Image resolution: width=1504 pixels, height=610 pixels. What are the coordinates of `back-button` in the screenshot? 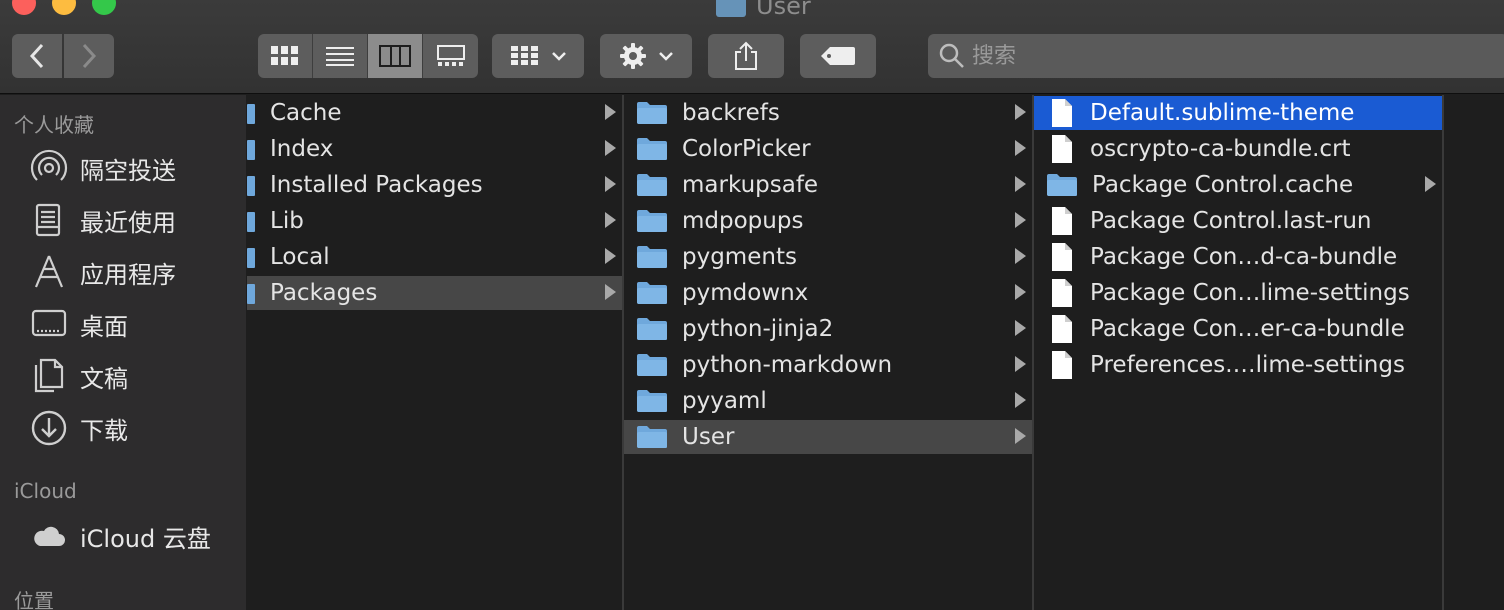 It's located at (37, 56).